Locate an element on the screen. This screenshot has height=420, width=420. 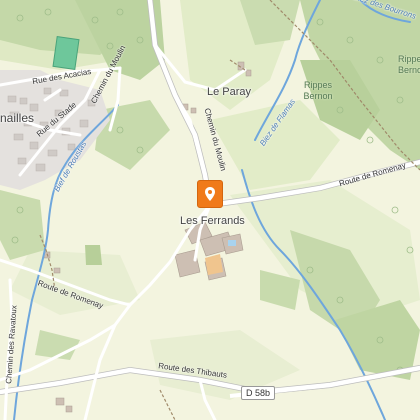
forest-label-rippes-bernon-west-text: Rippes Bernon is located at coordinates (318, 90).